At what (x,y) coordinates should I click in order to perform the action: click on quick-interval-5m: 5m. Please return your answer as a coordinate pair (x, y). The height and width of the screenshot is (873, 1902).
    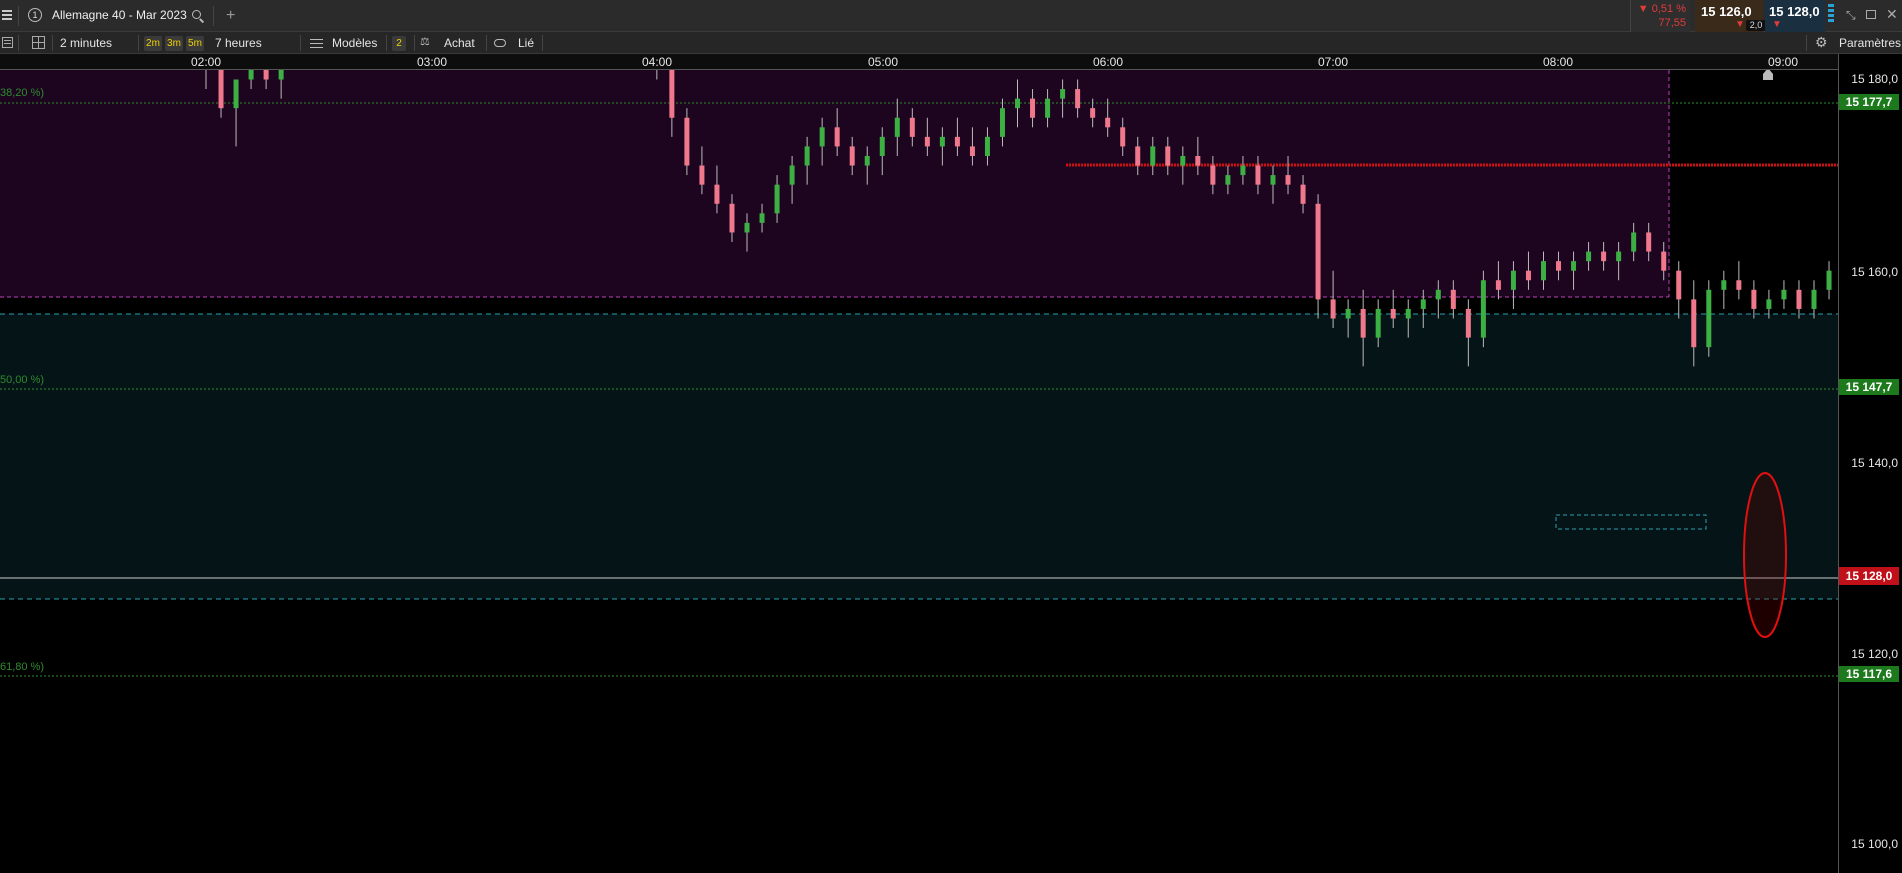
    Looking at the image, I should click on (195, 43).